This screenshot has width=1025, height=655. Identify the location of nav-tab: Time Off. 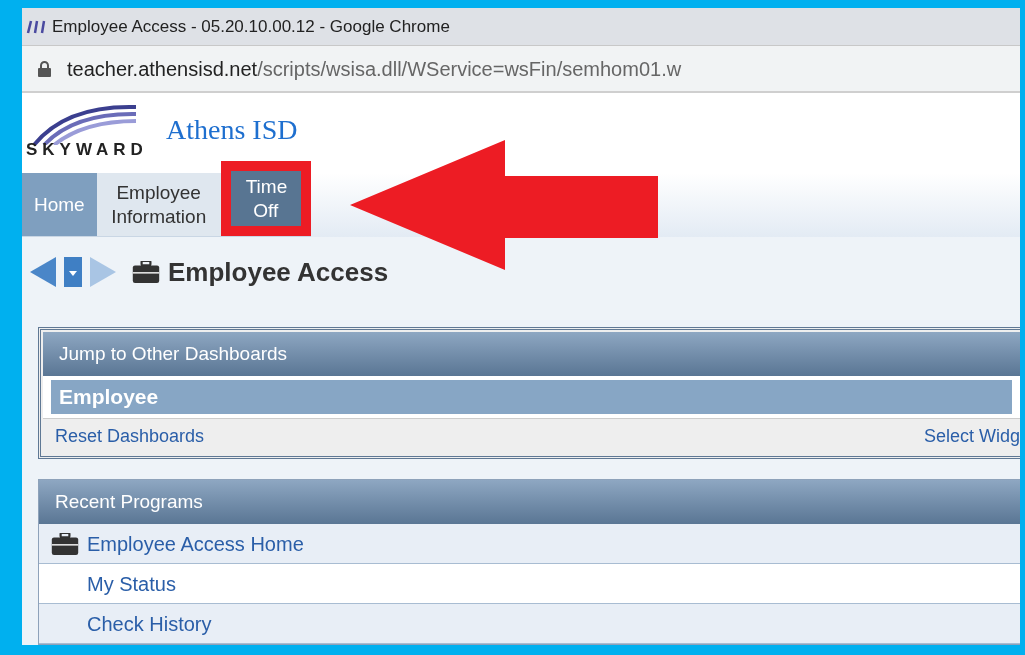
(265, 198).